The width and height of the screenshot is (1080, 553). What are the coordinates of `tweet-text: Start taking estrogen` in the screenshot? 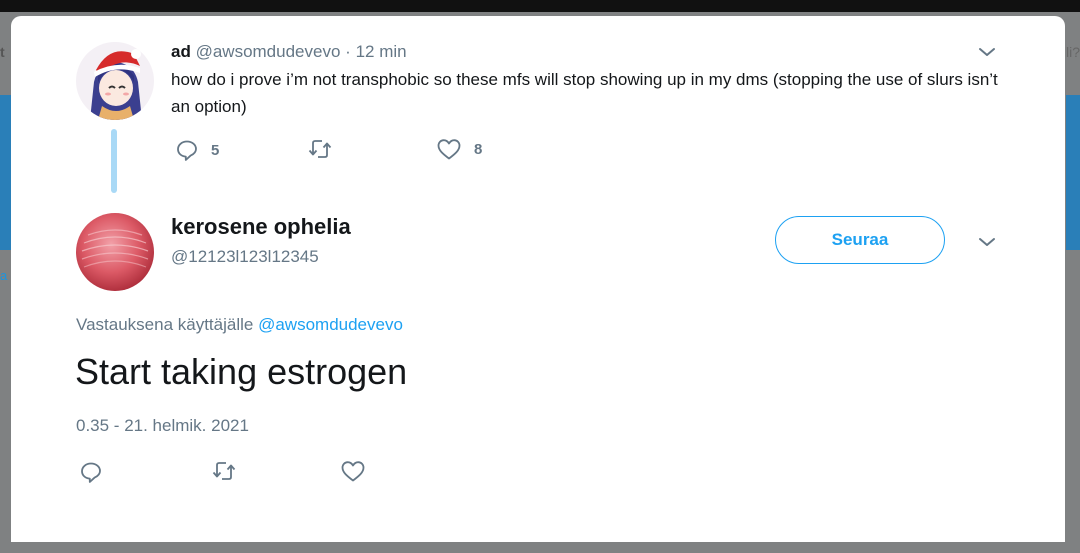 It's located at (241, 371).